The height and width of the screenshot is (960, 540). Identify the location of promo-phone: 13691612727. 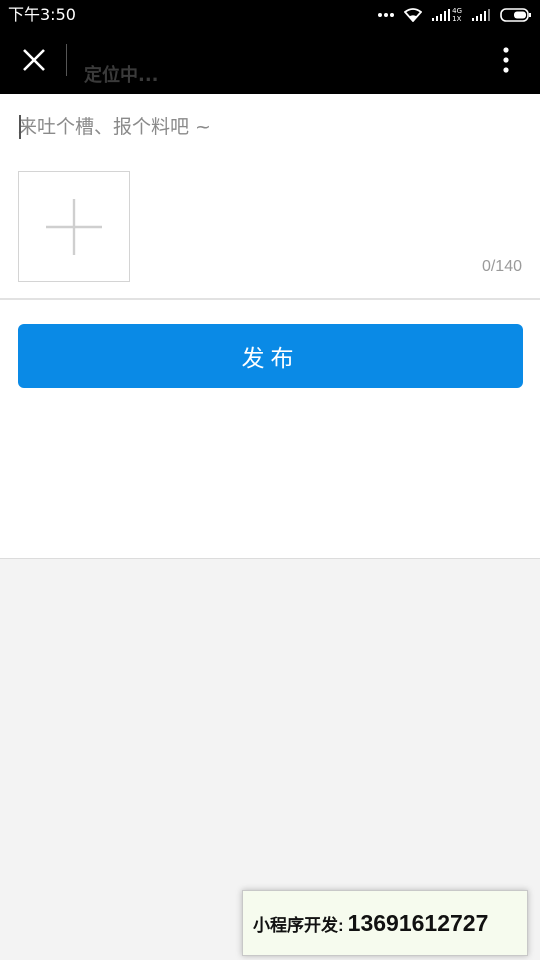
(418, 922).